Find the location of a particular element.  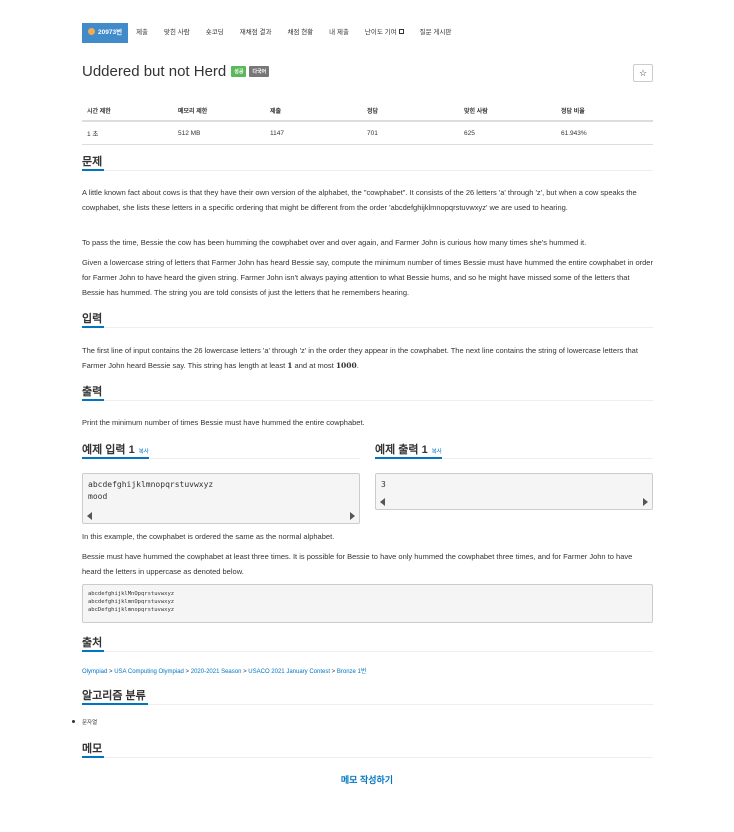

info-header: 제출 is located at coordinates (313, 111).